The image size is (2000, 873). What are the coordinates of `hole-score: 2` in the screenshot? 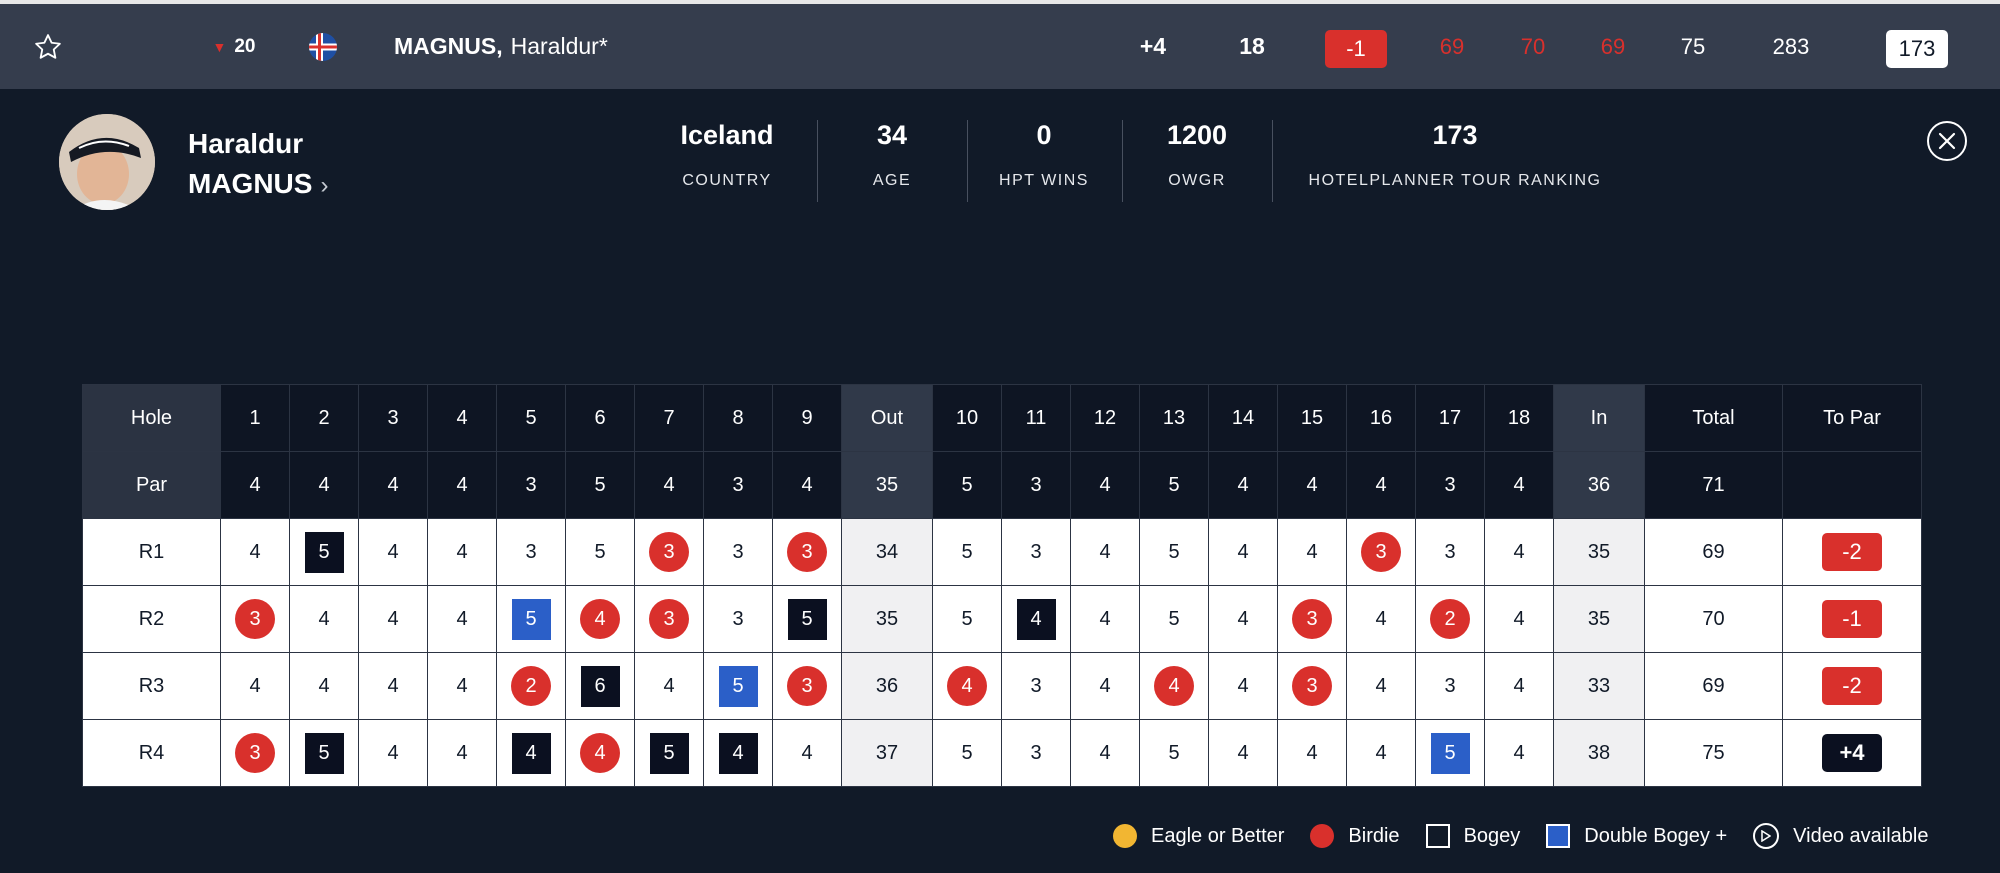 It's located at (1450, 619).